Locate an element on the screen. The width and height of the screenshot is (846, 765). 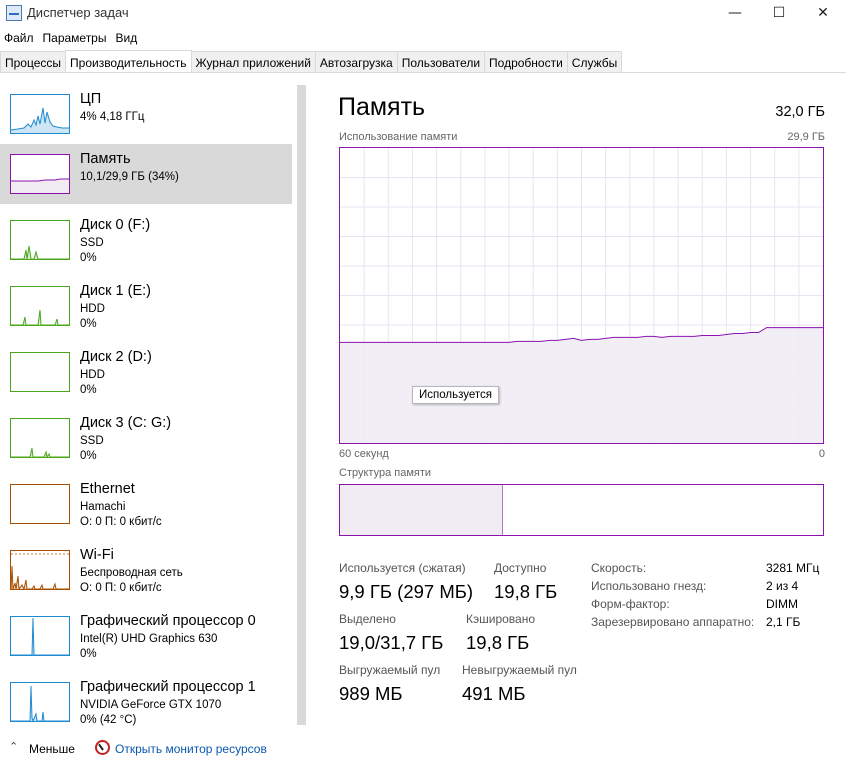
sidebar-item-wifi: Wi-Fi Беспроводная сеть О: 0 П: 0 кбит/с is located at coordinates (146, 570).